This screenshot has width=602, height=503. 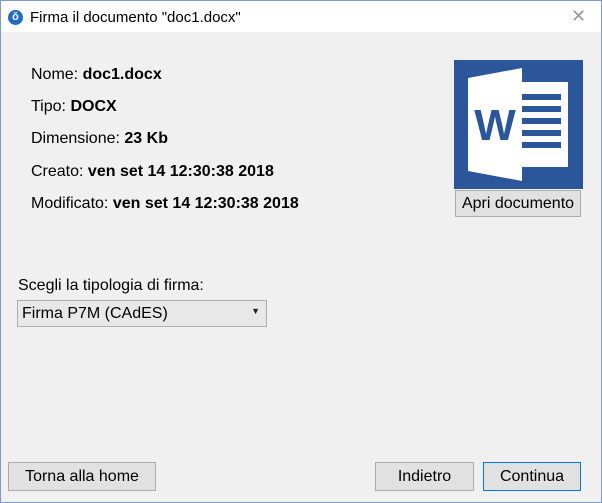 I want to click on info-type: Tipo: DOCX, so click(x=74, y=107).